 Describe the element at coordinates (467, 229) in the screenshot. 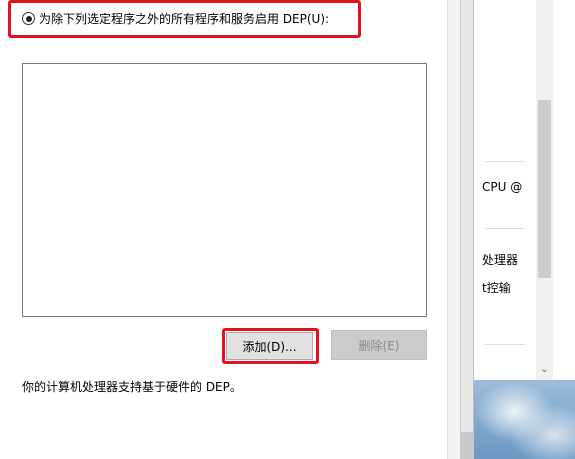

I see `dialog-window-frame` at that location.